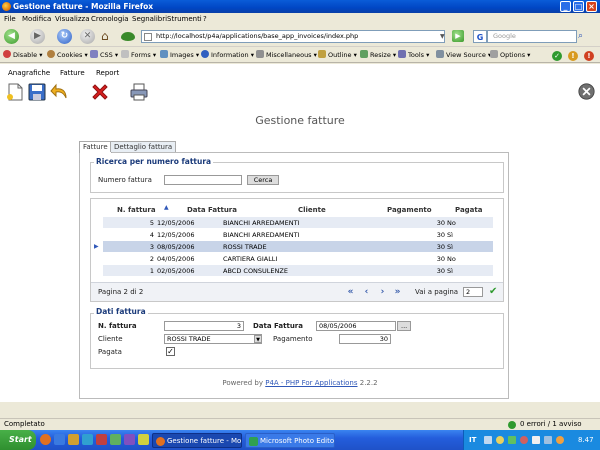 The height and width of the screenshot is (450, 600). Describe the element at coordinates (551, 424) in the screenshot. I see `status-errors: 0 errori / 1 avviso` at that location.